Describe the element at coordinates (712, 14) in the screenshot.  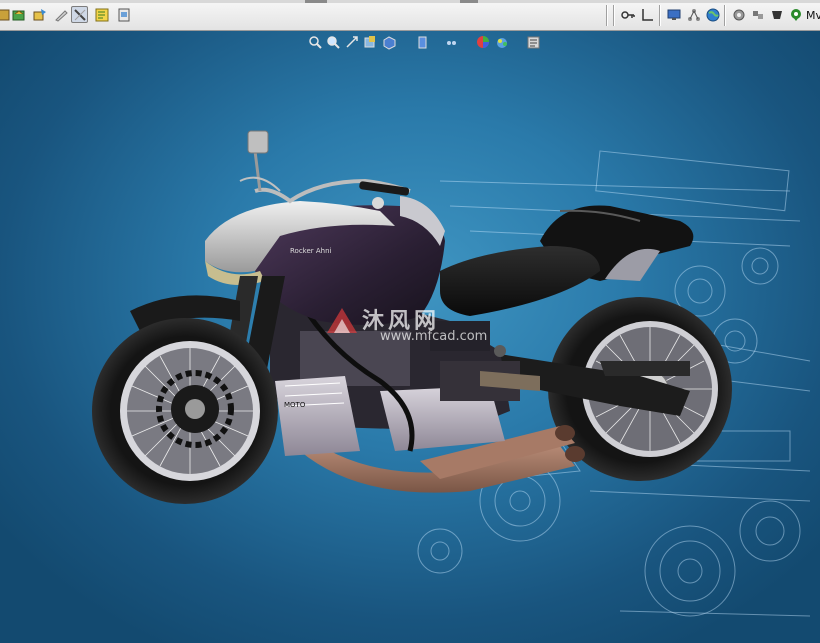
I see `globe-icon` at that location.